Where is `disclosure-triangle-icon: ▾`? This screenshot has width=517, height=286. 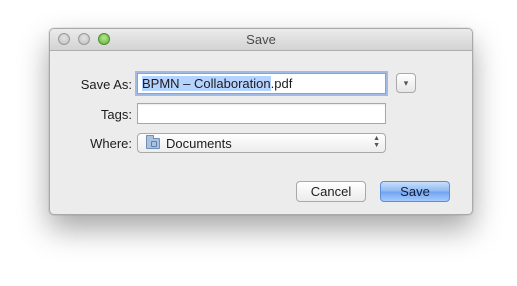 disclosure-triangle-icon: ▾ is located at coordinates (406, 83).